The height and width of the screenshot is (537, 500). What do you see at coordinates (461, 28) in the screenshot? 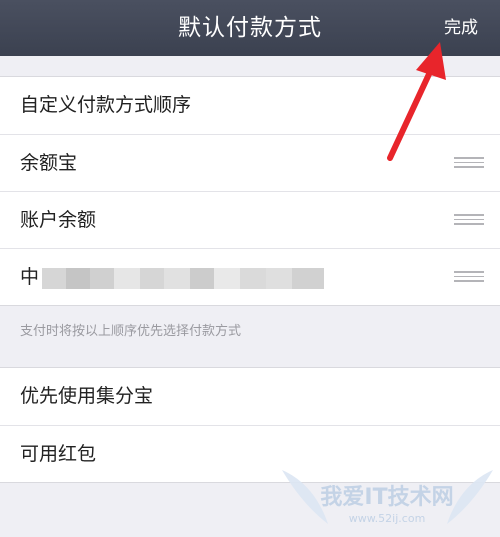
I see `done-button: 完成` at bounding box center [461, 28].